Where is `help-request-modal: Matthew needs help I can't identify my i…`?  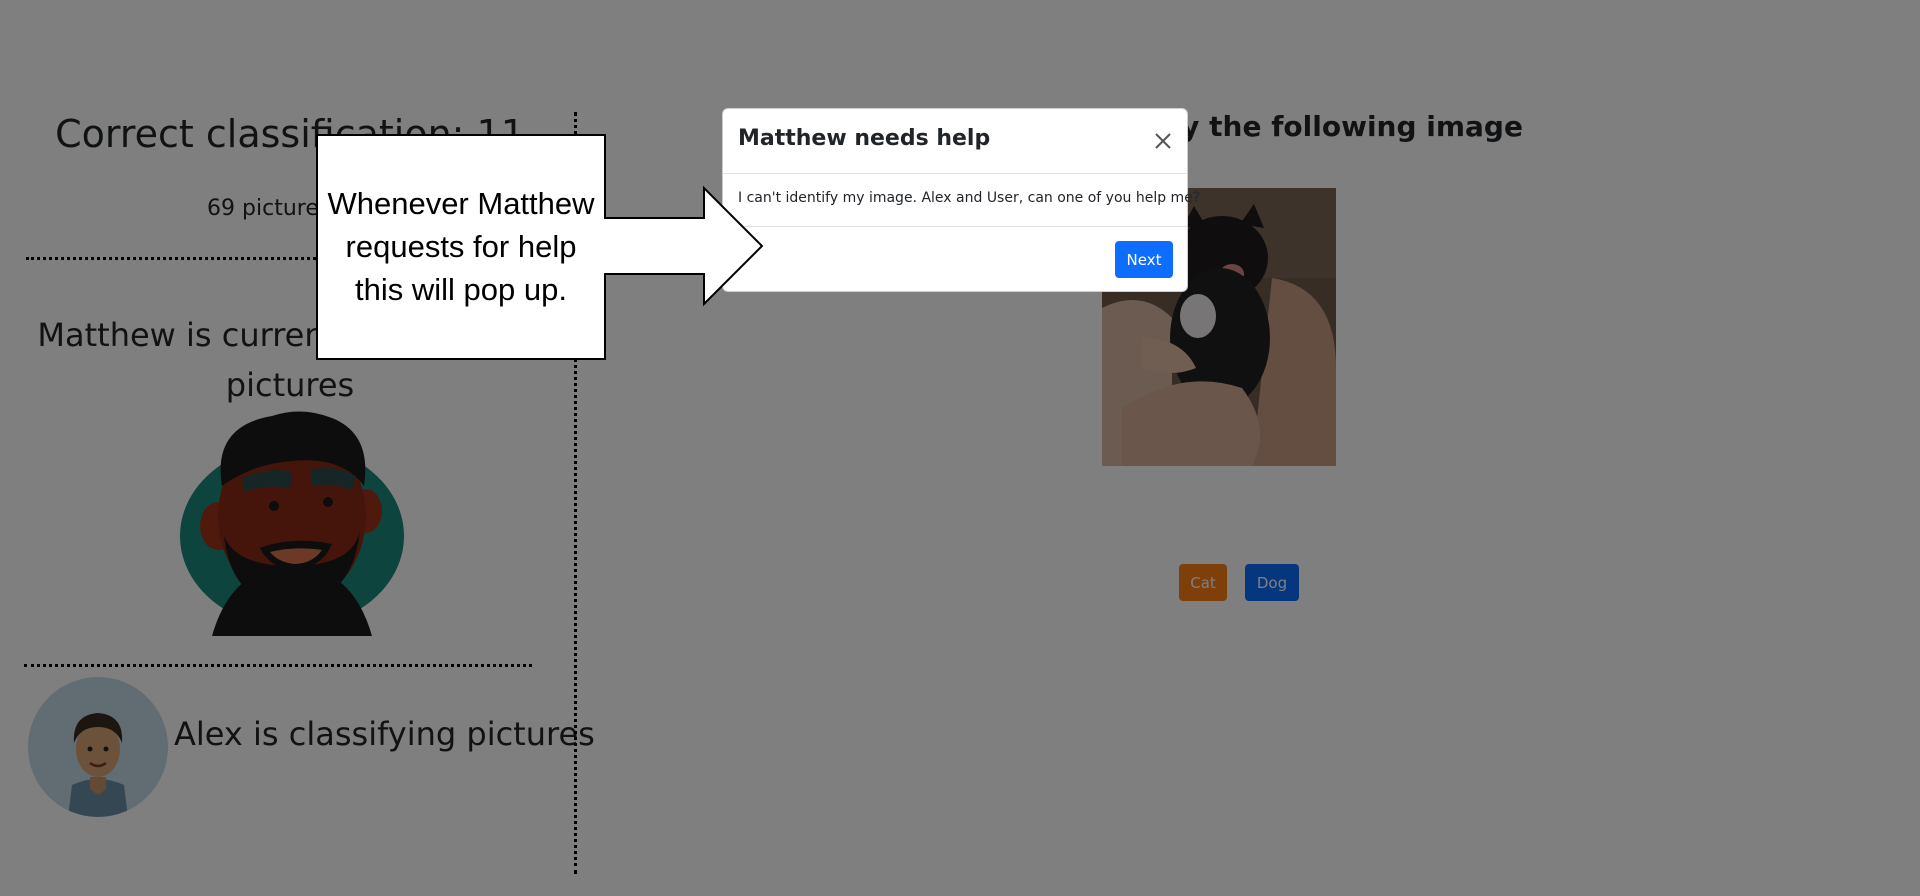 help-request-modal: Matthew needs help I can't identify my i… is located at coordinates (961, 200).